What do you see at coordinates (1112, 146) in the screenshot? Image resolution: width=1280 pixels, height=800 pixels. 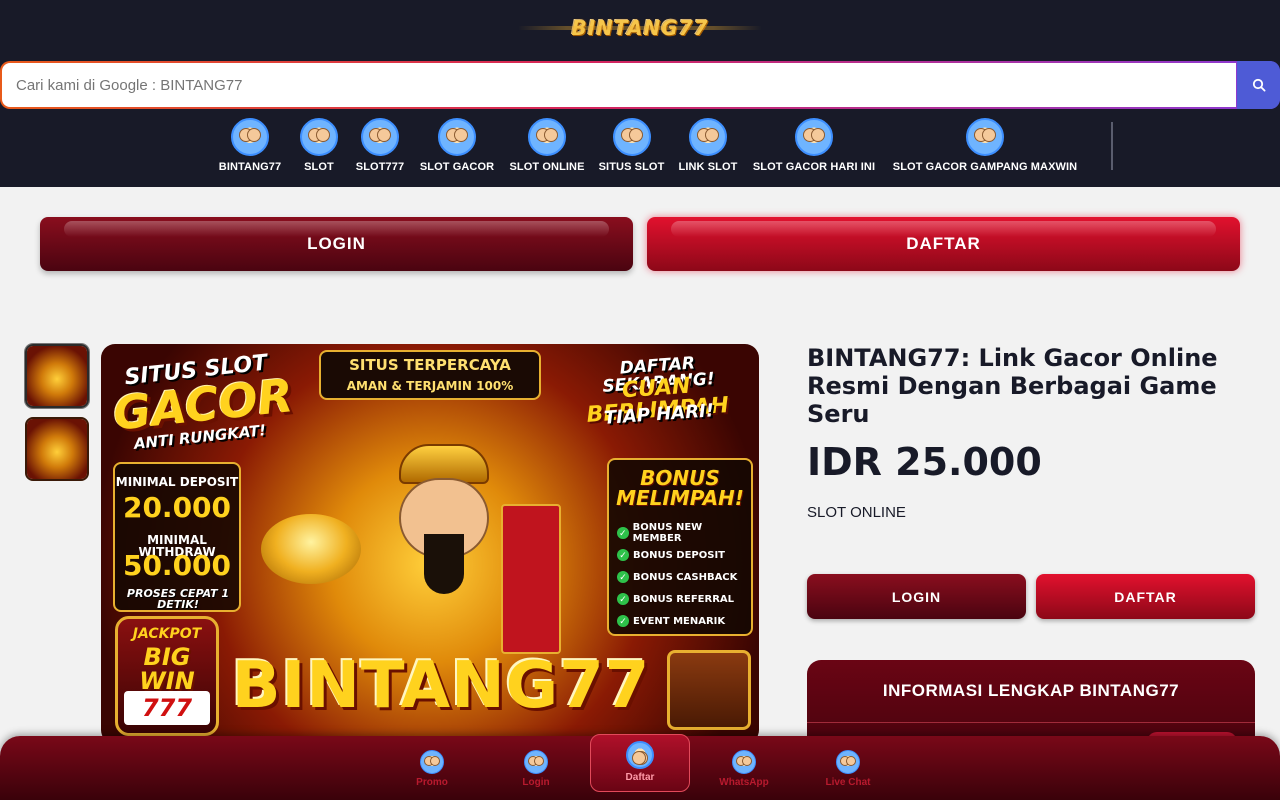 I see `nav-divider` at bounding box center [1112, 146].